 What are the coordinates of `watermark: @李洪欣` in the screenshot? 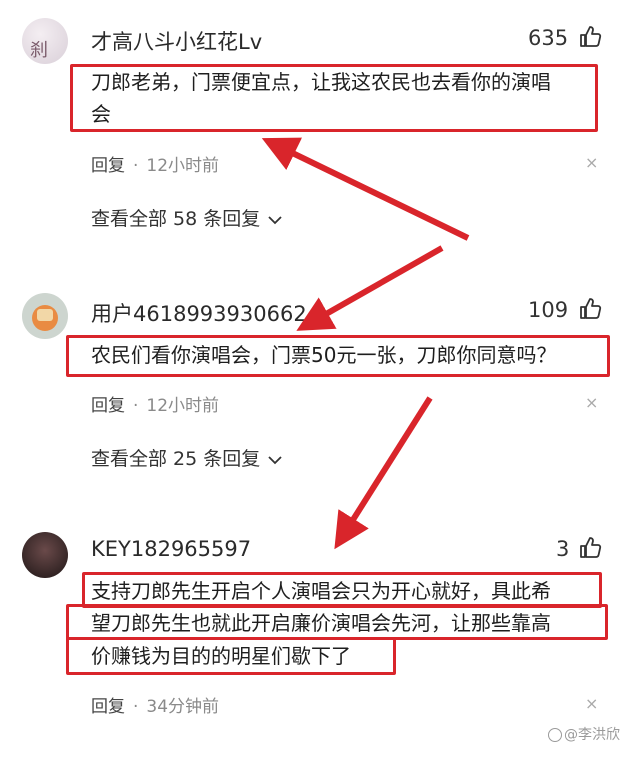 It's located at (584, 734).